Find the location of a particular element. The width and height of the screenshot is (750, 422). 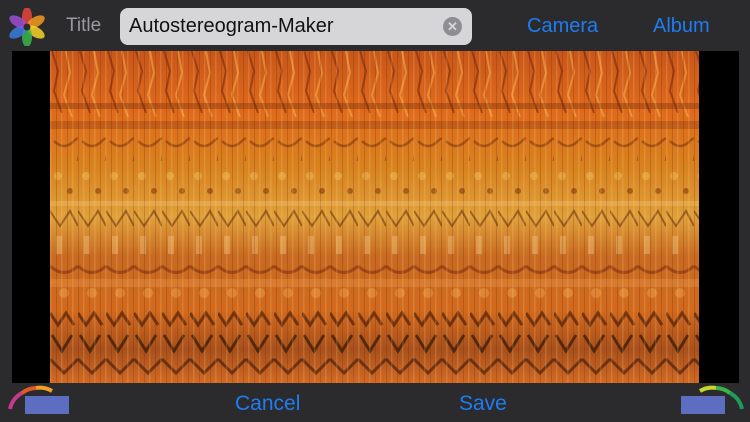

bottom-toolbar: Cancel Save is located at coordinates (375, 402).